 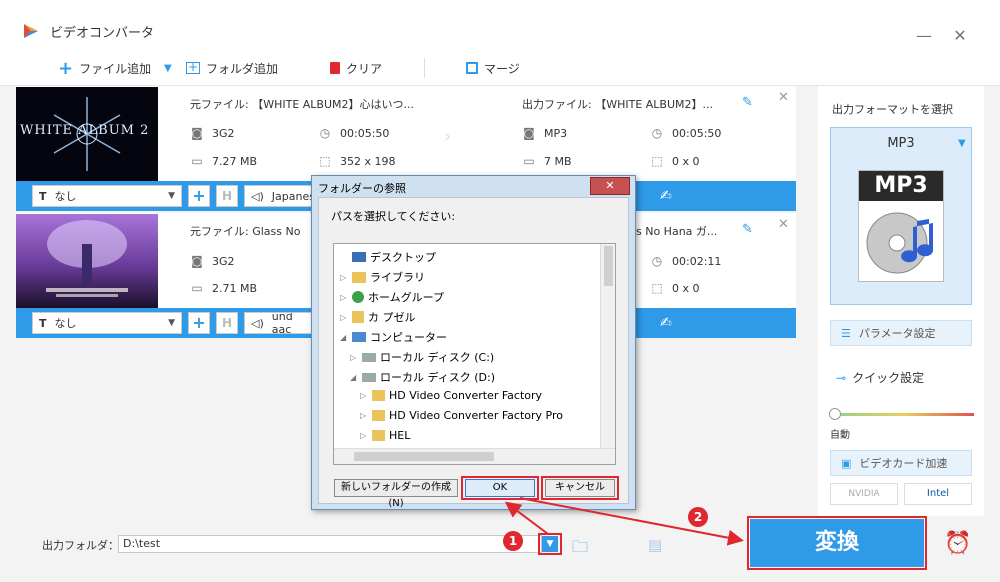 I want to click on annotation-arrows, so click(x=624, y=521).